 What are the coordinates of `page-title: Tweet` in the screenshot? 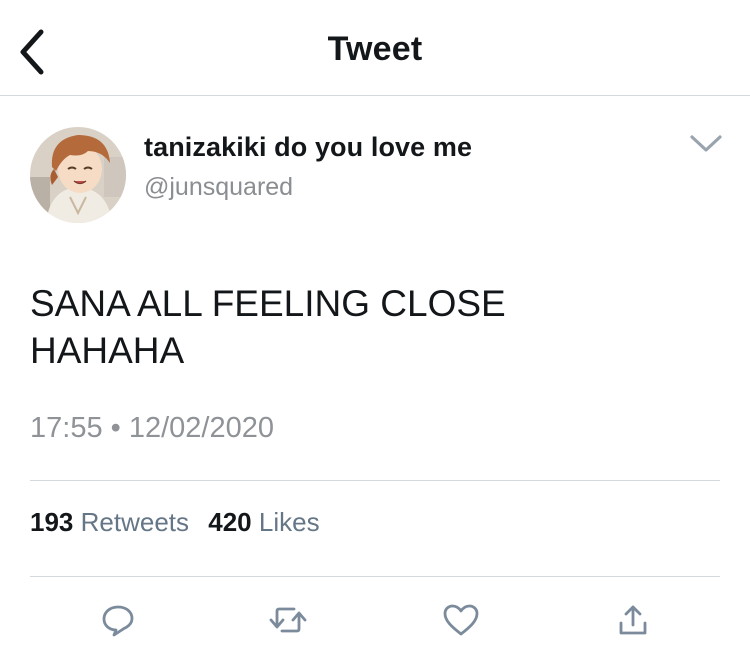 It's located at (375, 49).